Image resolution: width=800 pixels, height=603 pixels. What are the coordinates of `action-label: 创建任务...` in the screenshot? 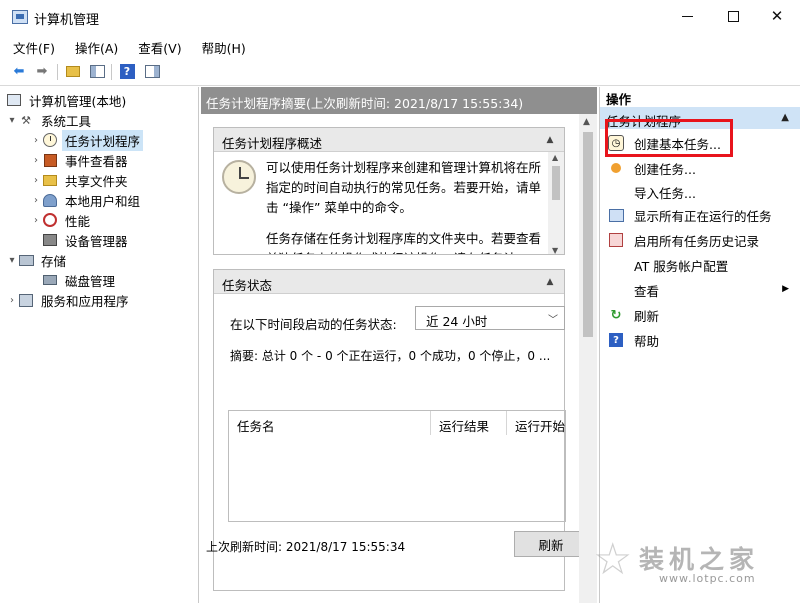 It's located at (665, 169).